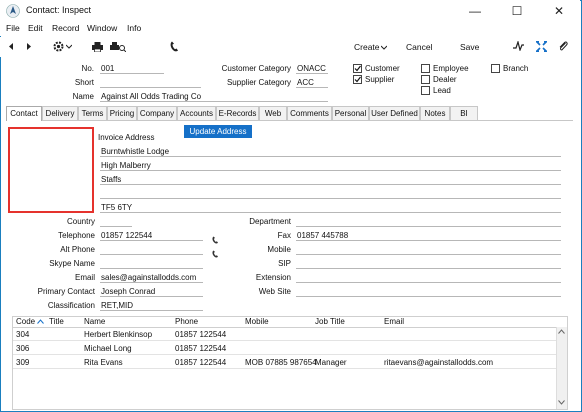  Describe the element at coordinates (186, 321) in the screenshot. I see `column-header-phone: Phone` at that location.